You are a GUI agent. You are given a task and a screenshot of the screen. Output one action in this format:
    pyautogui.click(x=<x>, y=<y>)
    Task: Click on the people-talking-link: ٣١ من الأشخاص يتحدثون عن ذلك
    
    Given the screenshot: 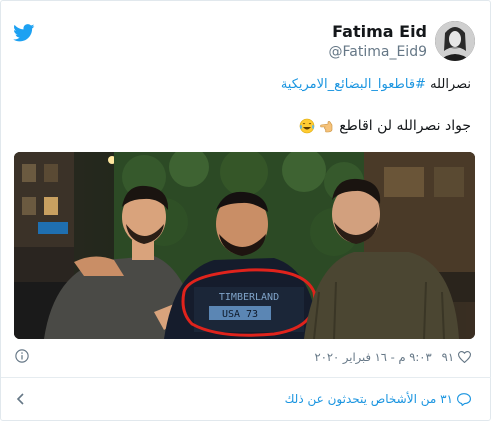 What is the action you would take?
    pyautogui.click(x=378, y=399)
    